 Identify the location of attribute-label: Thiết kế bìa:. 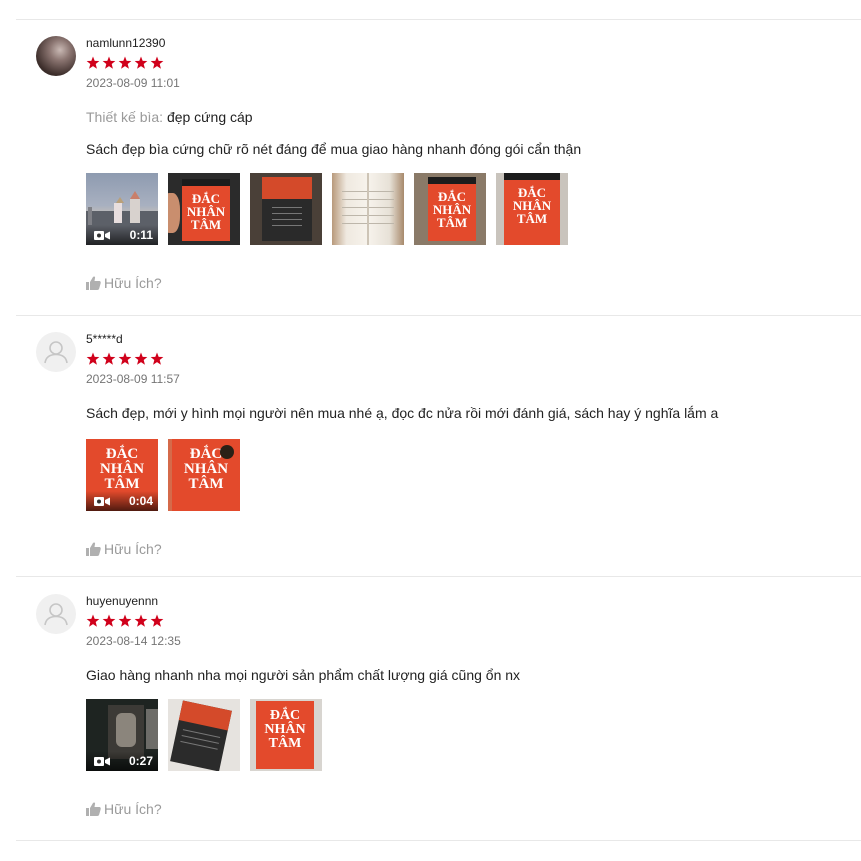
(125, 117).